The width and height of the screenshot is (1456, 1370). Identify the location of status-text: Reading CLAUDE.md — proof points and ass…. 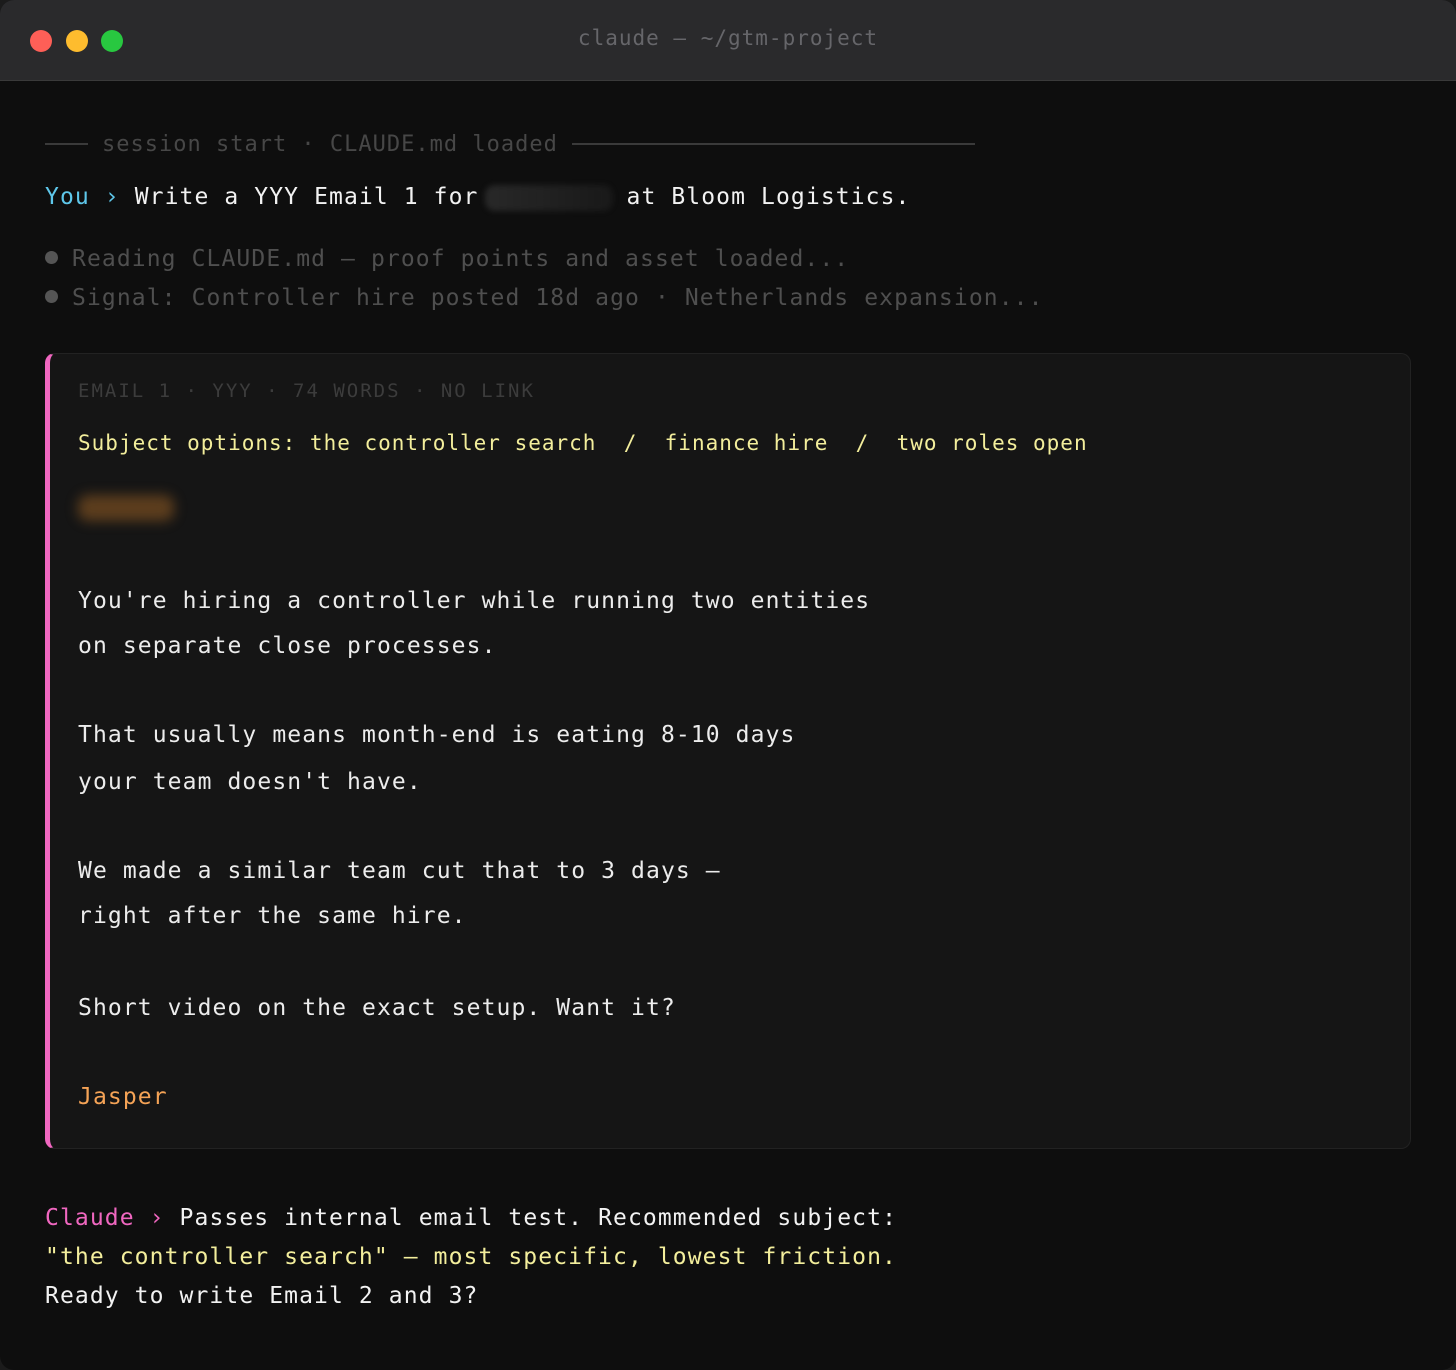
(461, 259).